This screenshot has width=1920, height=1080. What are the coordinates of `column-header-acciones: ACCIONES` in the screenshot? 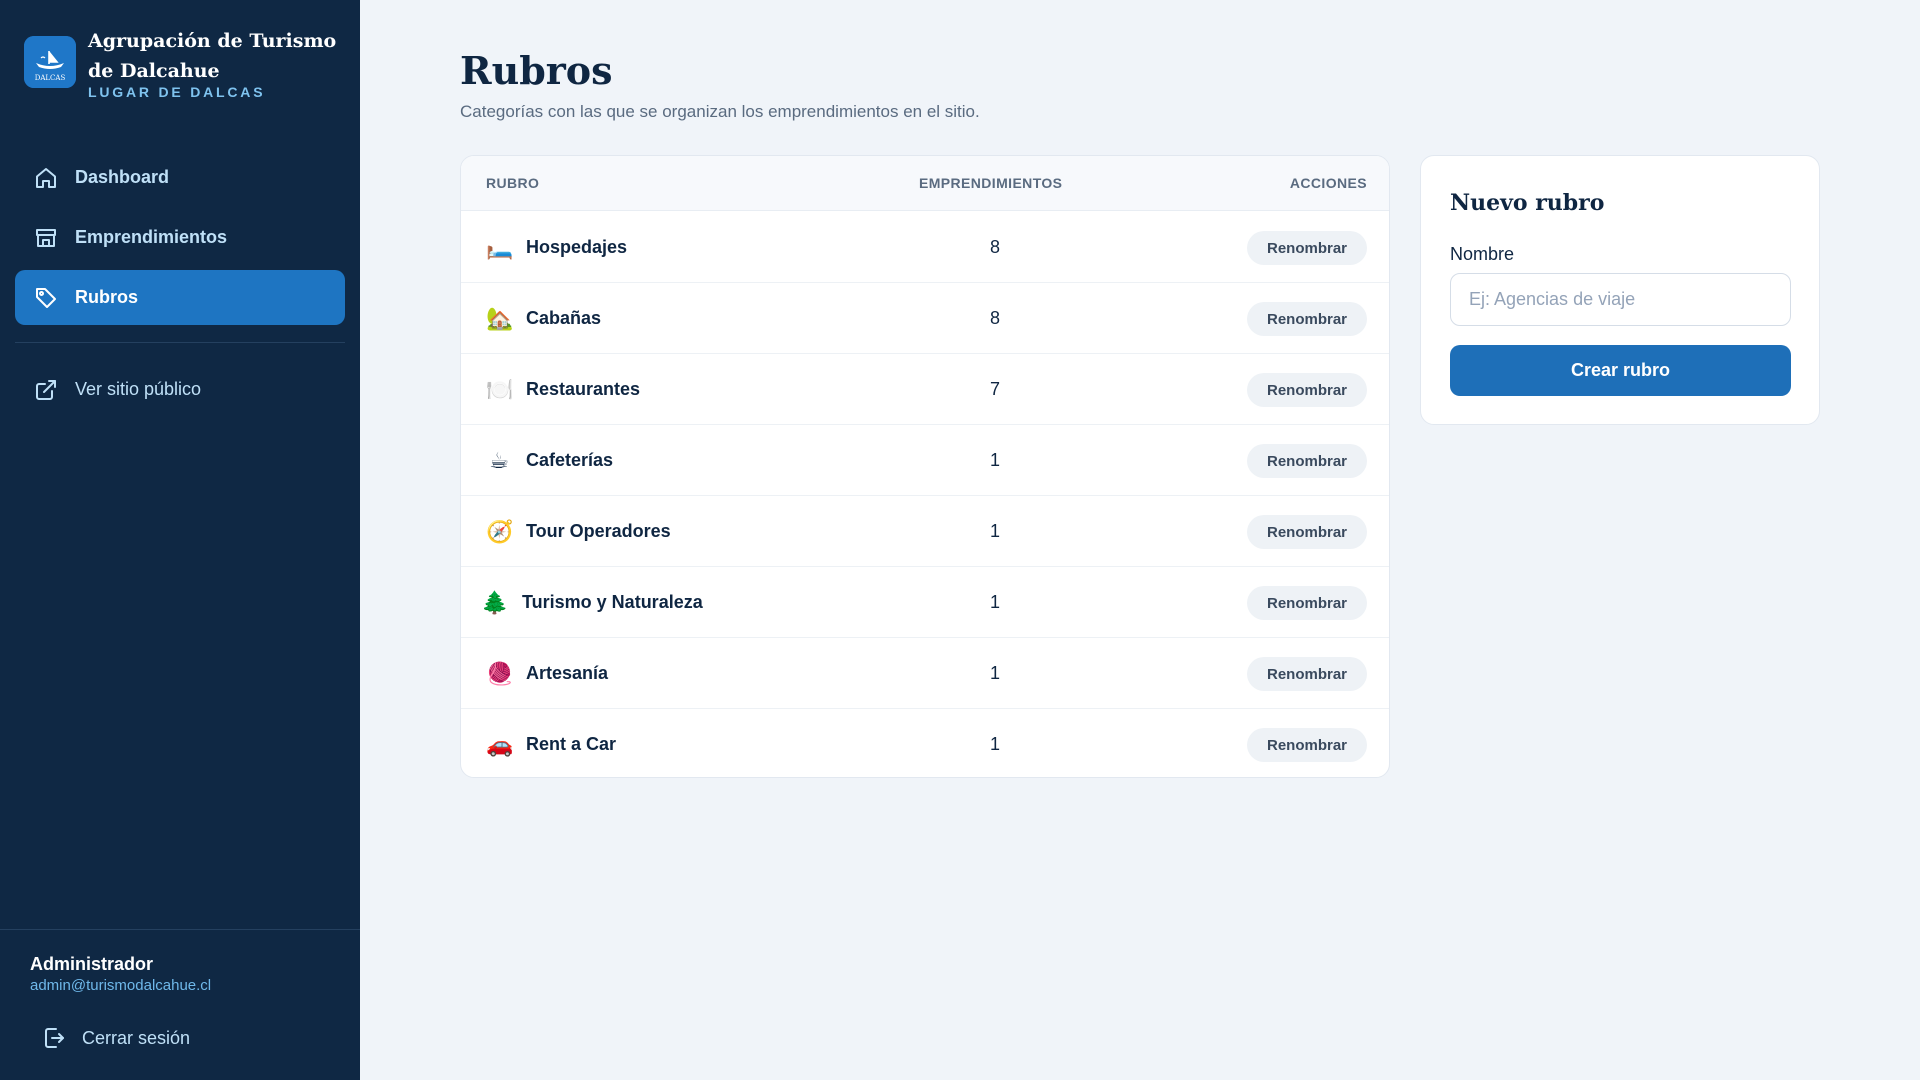 It's located at (1328, 183).